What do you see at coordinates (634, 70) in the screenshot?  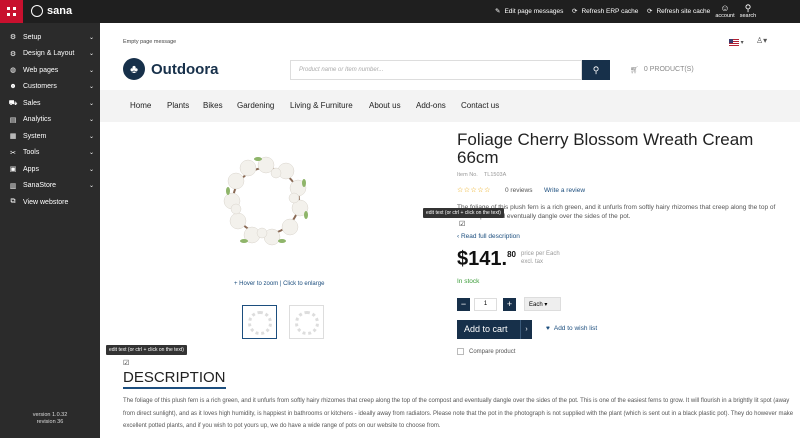 I see `cart-icon: 🛒︎` at bounding box center [634, 70].